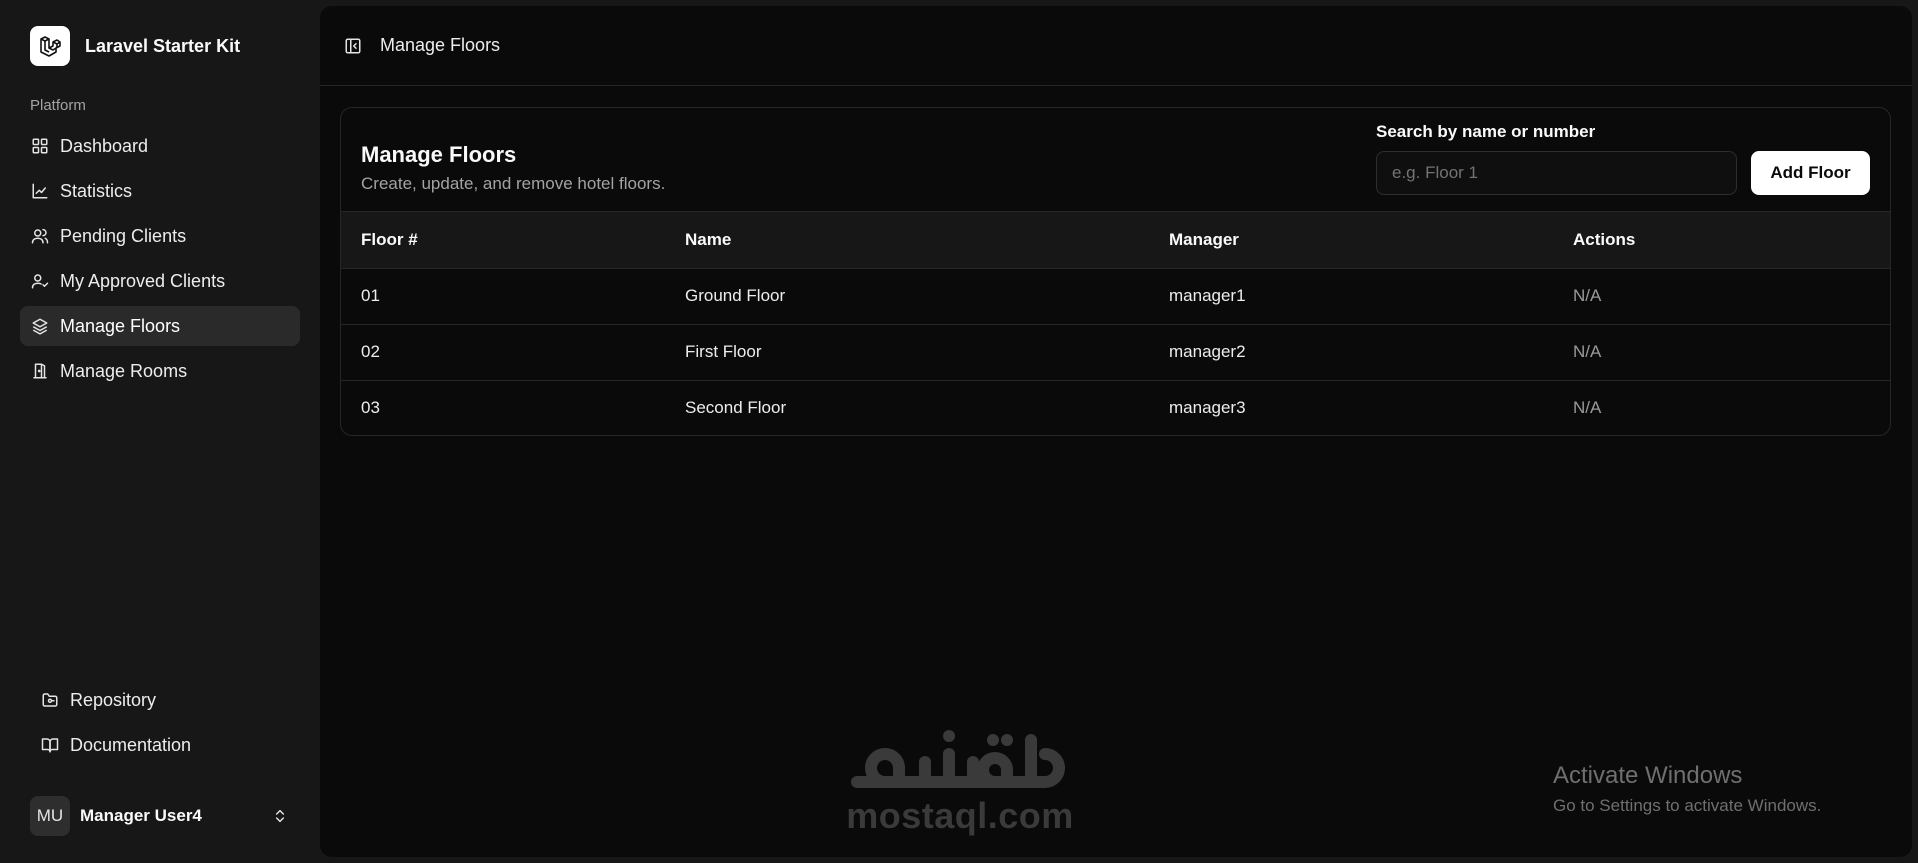  Describe the element at coordinates (40, 146) in the screenshot. I see `layout-grid-icon` at that location.